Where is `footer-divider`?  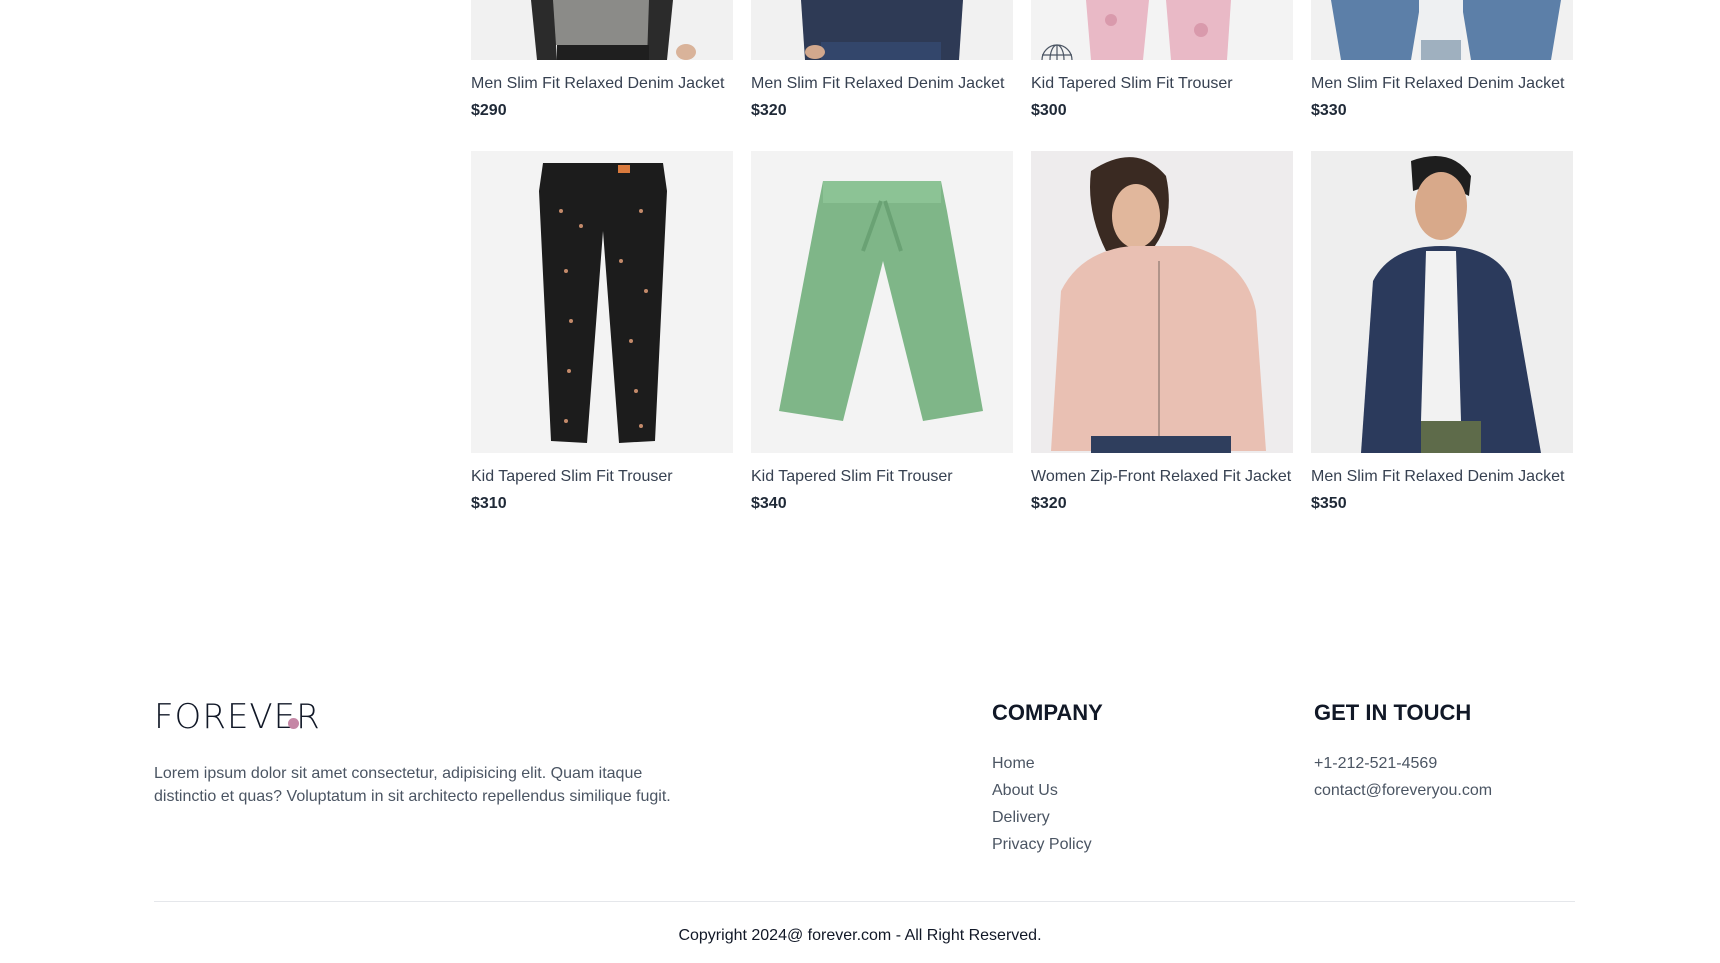 footer-divider is located at coordinates (864, 901).